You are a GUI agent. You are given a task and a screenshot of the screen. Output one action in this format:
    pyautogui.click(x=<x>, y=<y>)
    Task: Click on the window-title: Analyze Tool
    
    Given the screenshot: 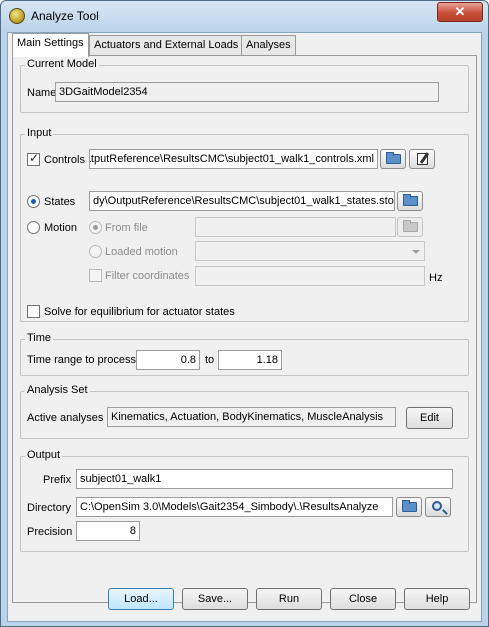 What is the action you would take?
    pyautogui.click(x=65, y=16)
    